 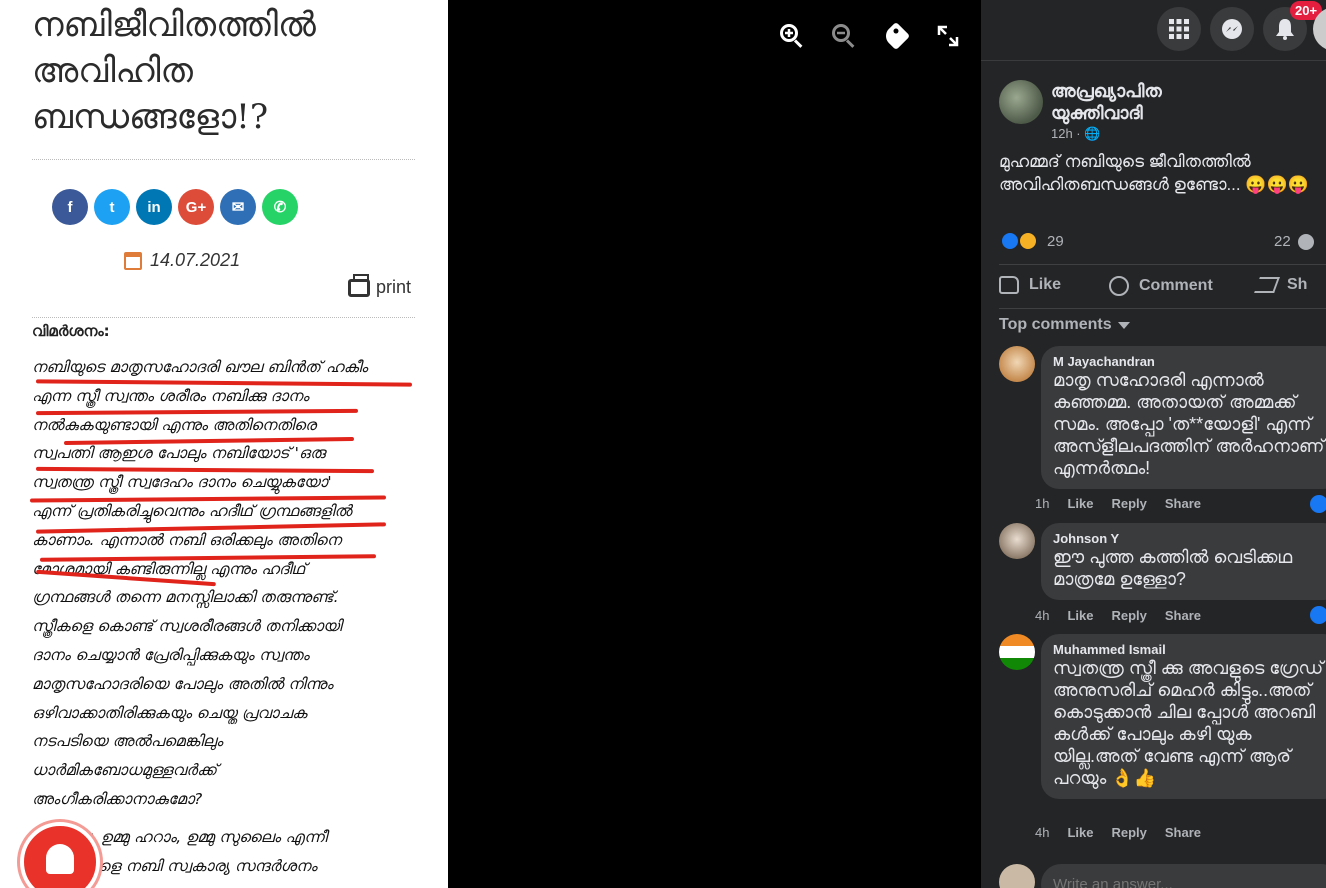 I want to click on tag-icon, so click(x=896, y=36).